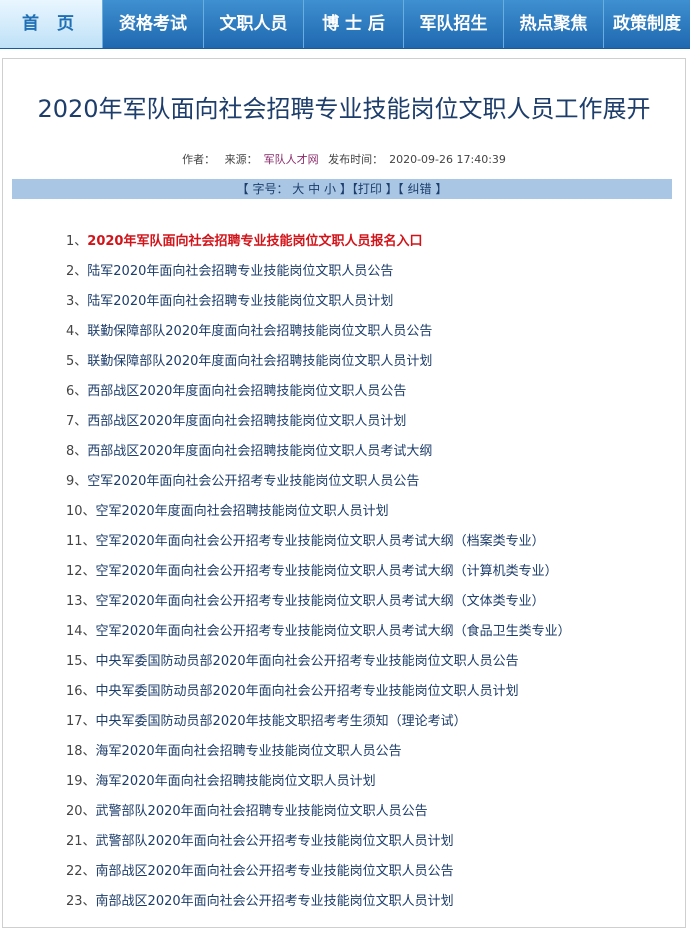  Describe the element at coordinates (246, 391) in the screenshot. I see `list-item-link: 西部战区2020年度面向社会招聘技能岗位文职人员公告` at that location.